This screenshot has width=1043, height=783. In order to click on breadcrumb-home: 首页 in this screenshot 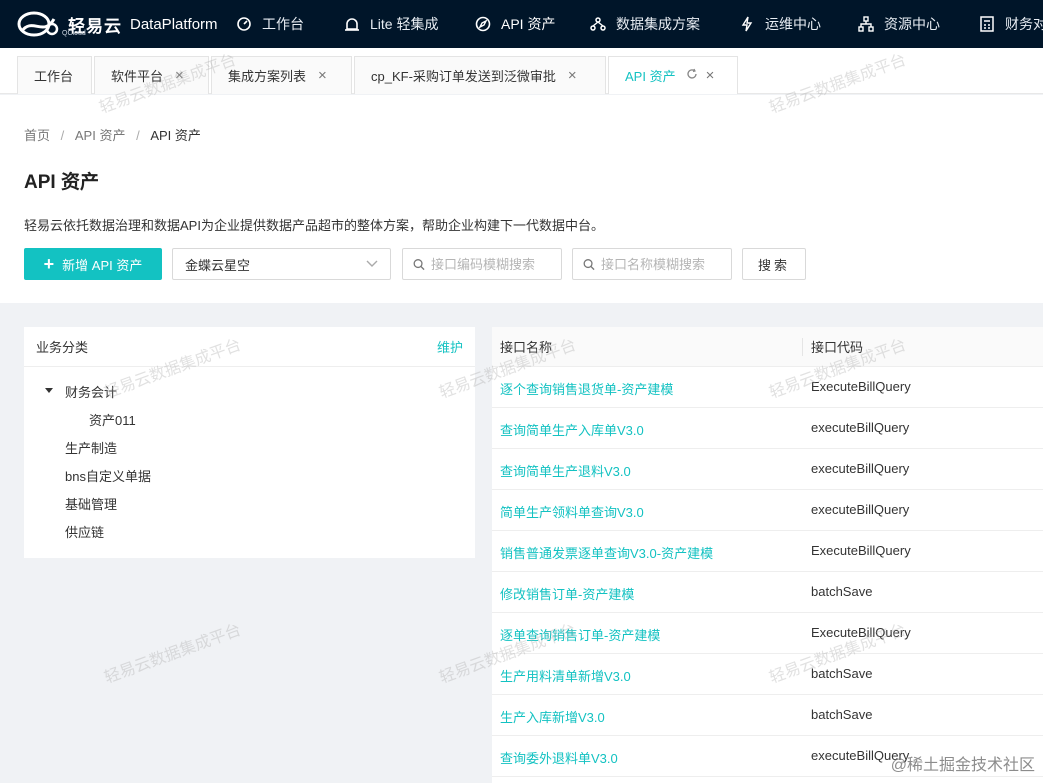, I will do `click(37, 135)`.